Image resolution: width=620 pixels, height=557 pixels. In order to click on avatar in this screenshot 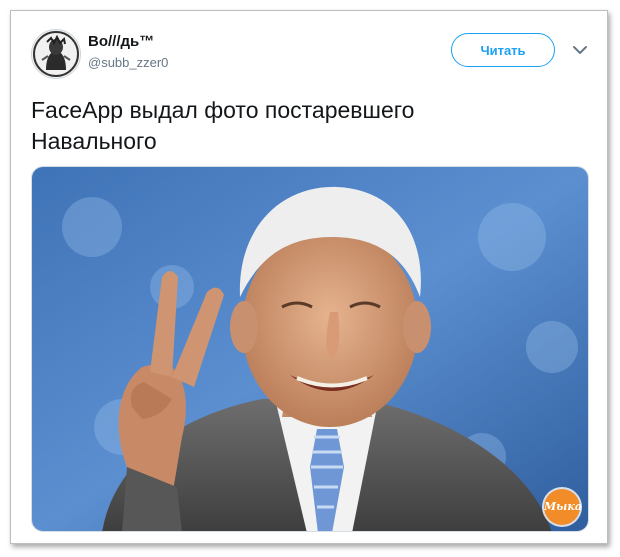, I will do `click(56, 54)`.